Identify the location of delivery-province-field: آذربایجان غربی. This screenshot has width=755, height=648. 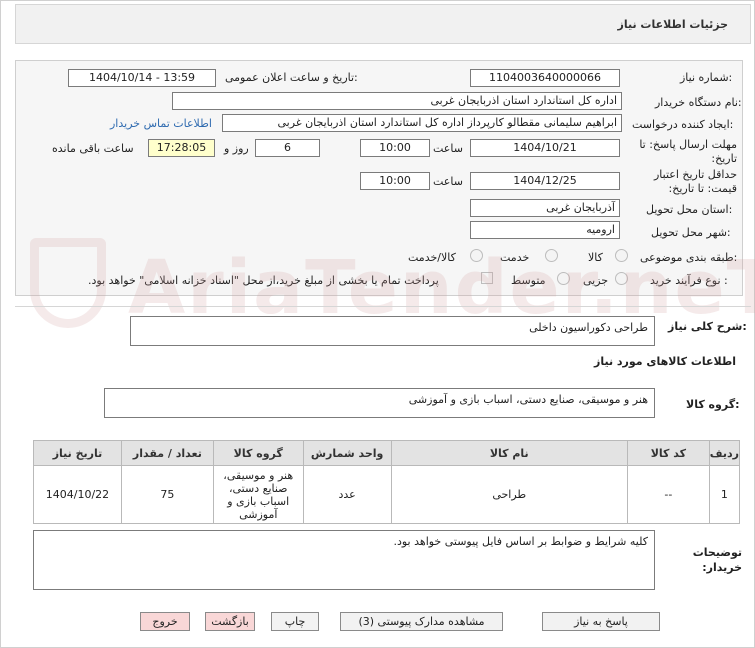
(545, 208).